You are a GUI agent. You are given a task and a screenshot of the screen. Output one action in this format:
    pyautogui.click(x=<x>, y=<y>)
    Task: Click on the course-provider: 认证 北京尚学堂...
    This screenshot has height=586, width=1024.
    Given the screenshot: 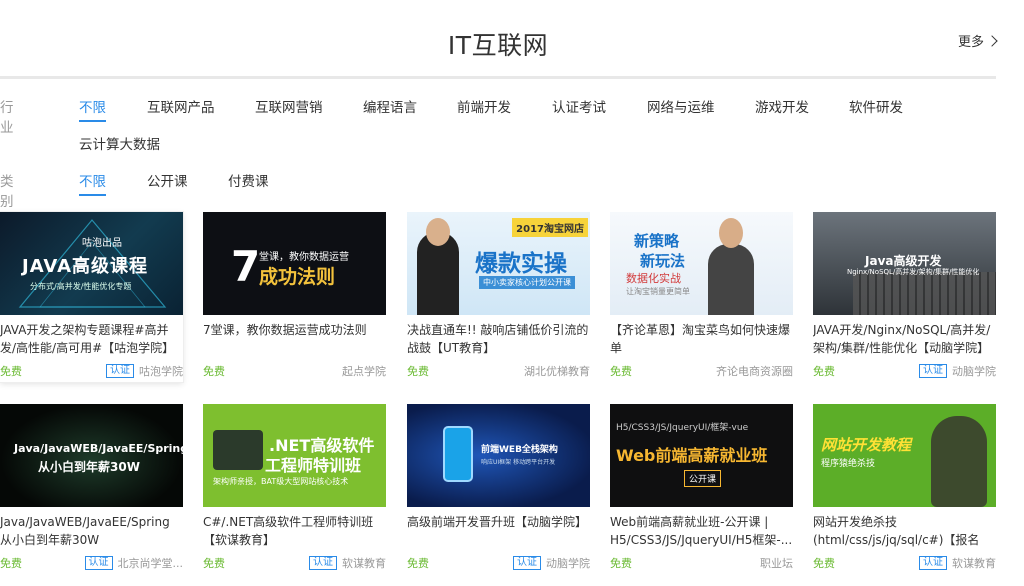 What is the action you would take?
    pyautogui.click(x=134, y=563)
    